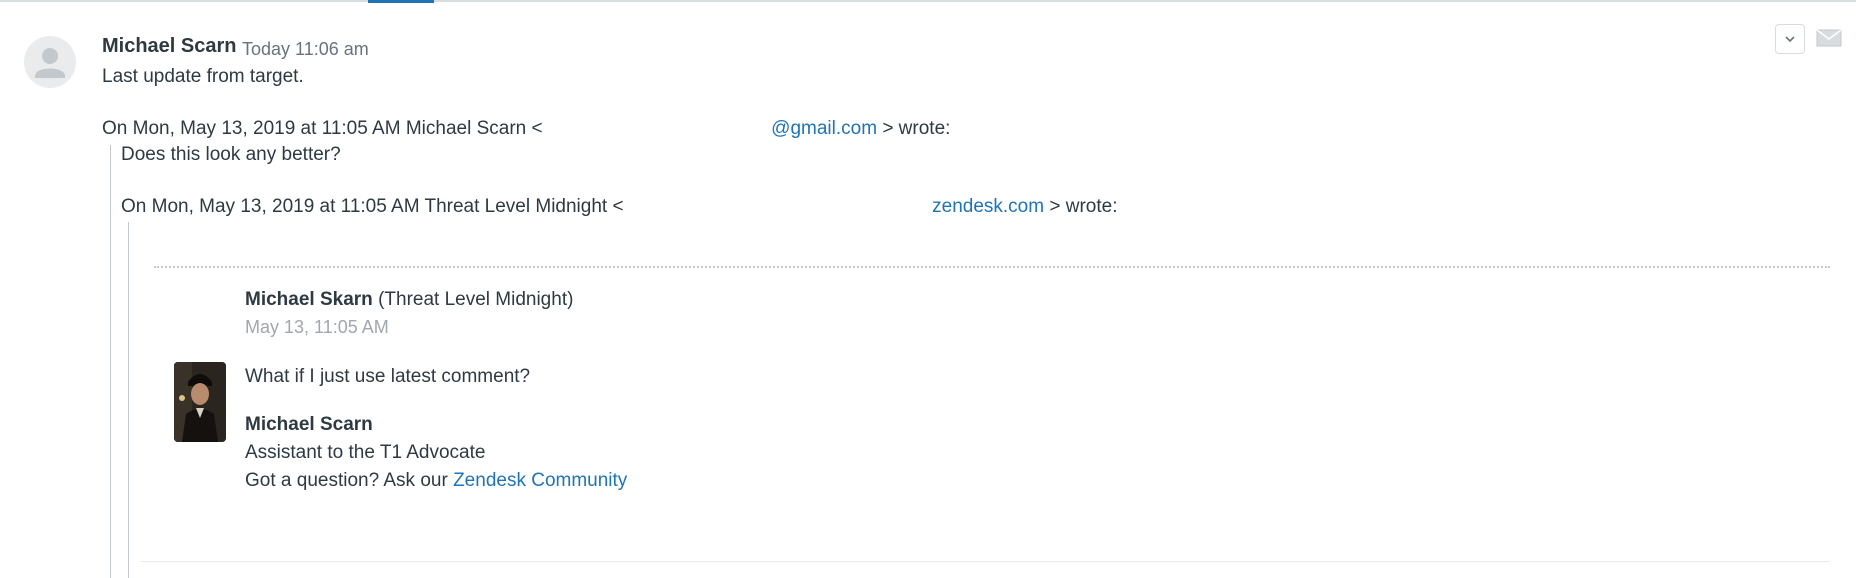 This screenshot has height=578, width=1856. Describe the element at coordinates (388, 376) in the screenshot. I see `comment-text: What if I just use latest comment?` at that location.